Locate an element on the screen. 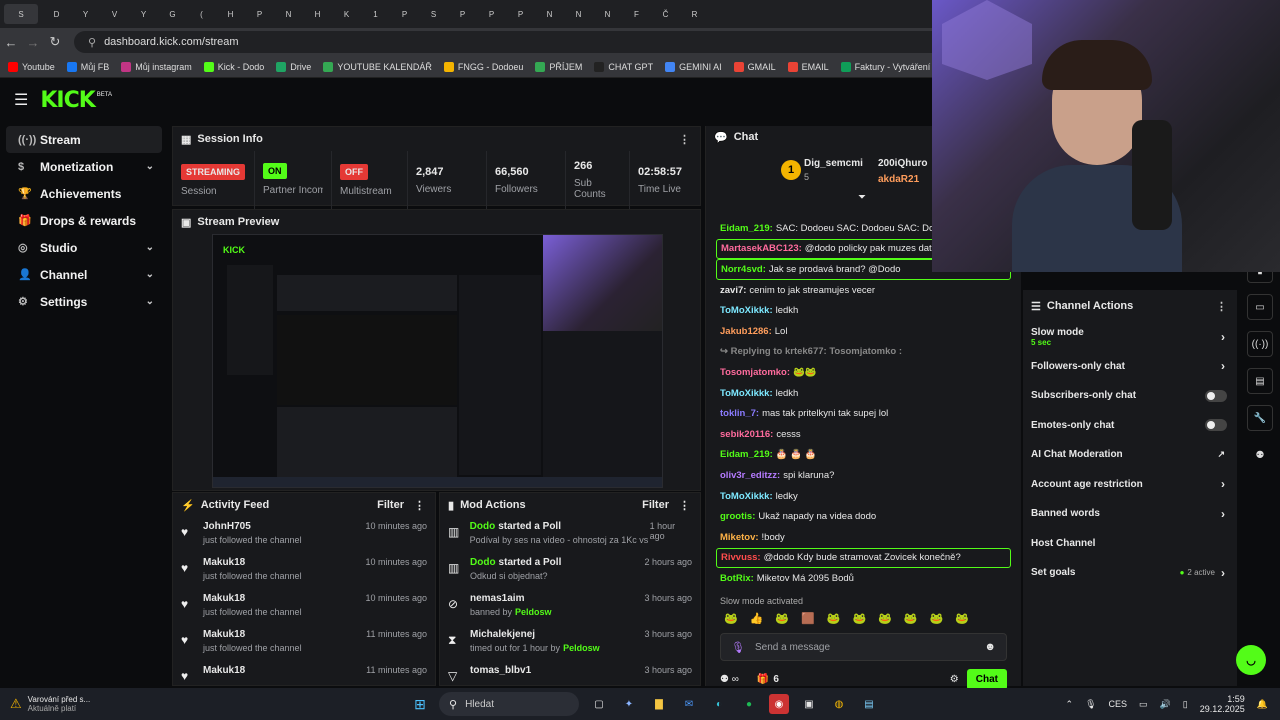 Image resolution: width=1280 pixels, height=720 pixels. browser-tab: Č is located at coordinates (665, 14).